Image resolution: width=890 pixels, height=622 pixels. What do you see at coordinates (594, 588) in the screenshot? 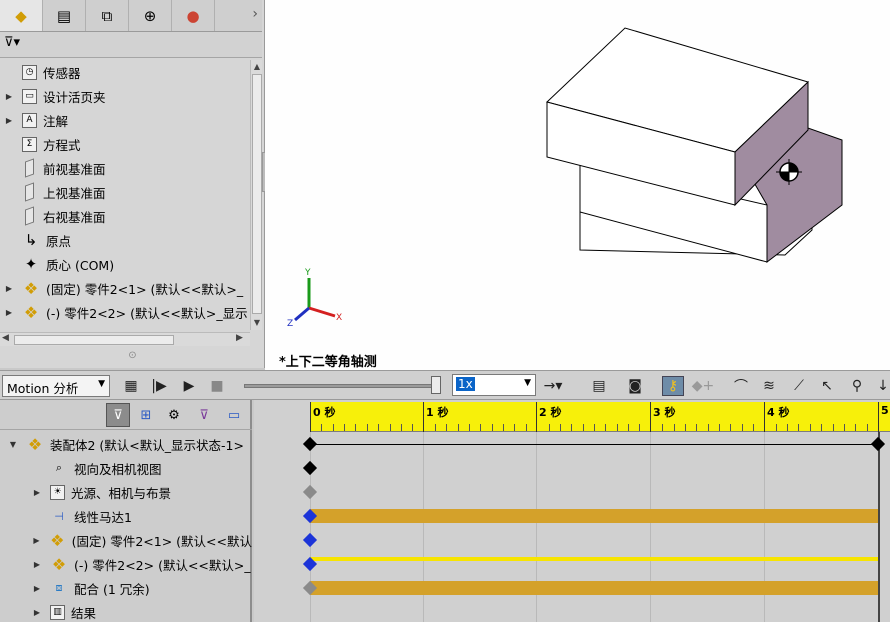
I see `mates-bar` at bounding box center [594, 588].